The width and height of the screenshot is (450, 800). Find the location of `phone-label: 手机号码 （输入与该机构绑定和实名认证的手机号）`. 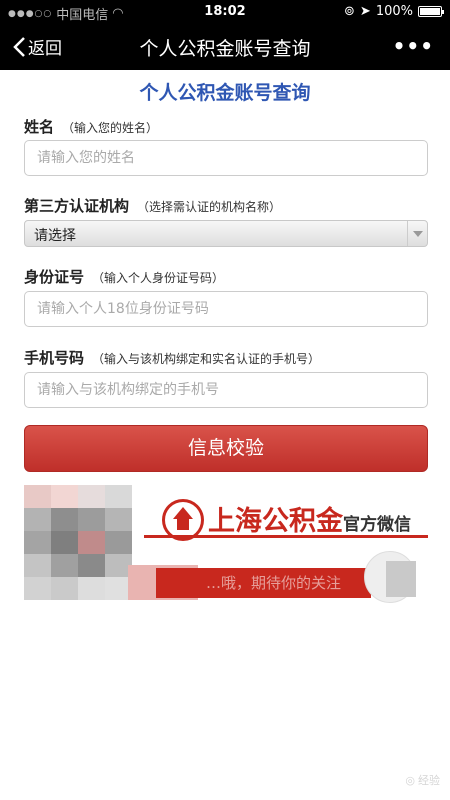

phone-label: 手机号码 （输入与该机构绑定和实名认证的手机号） is located at coordinates (172, 357).